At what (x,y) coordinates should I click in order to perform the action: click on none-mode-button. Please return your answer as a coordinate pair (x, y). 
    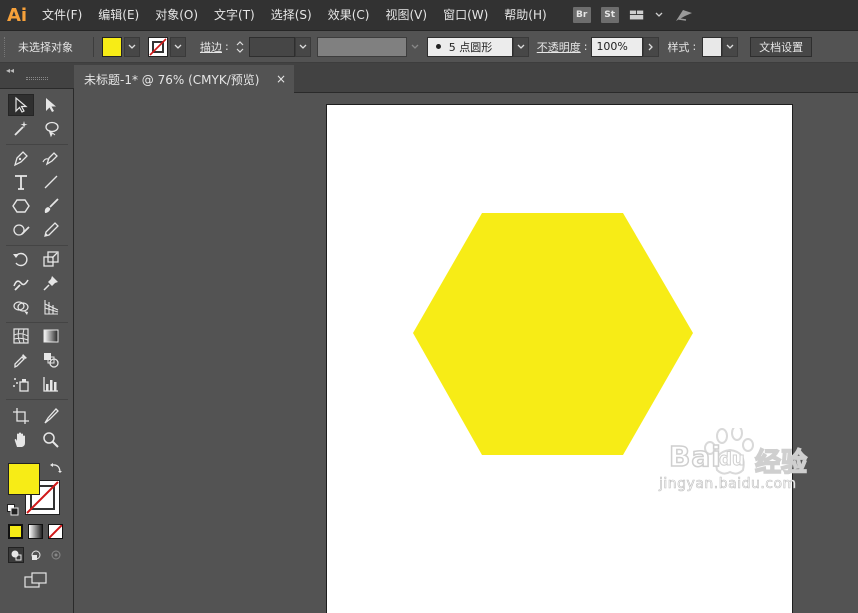
    Looking at the image, I should click on (55, 531).